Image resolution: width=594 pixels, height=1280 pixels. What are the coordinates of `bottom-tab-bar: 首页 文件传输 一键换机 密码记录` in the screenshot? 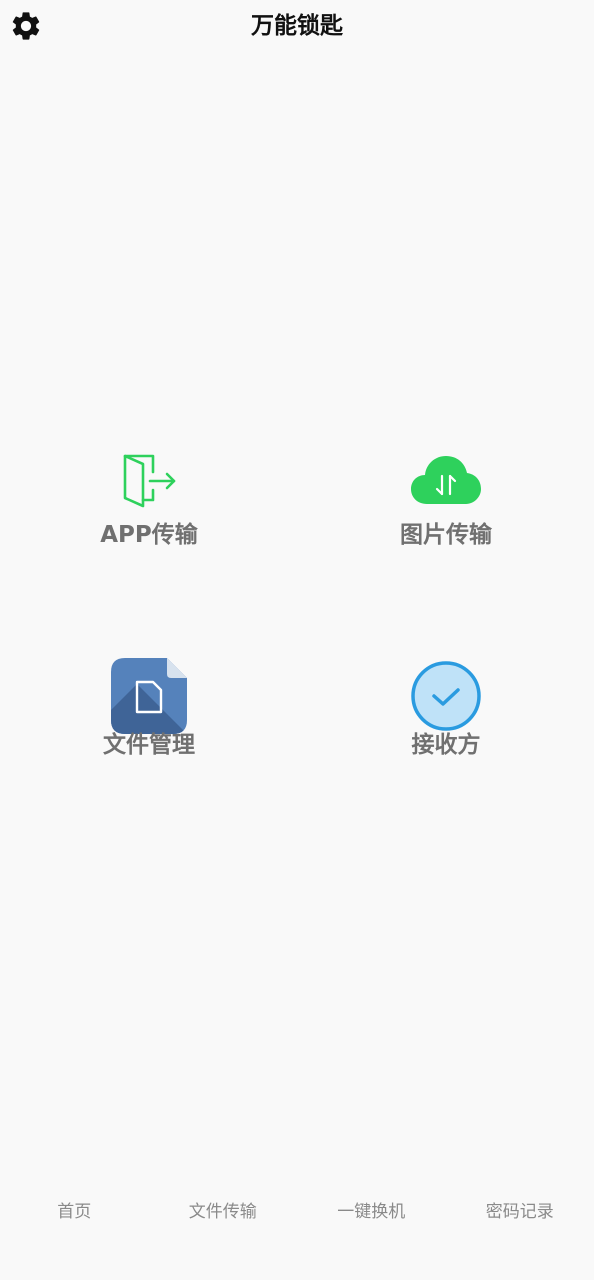 It's located at (297, 1232).